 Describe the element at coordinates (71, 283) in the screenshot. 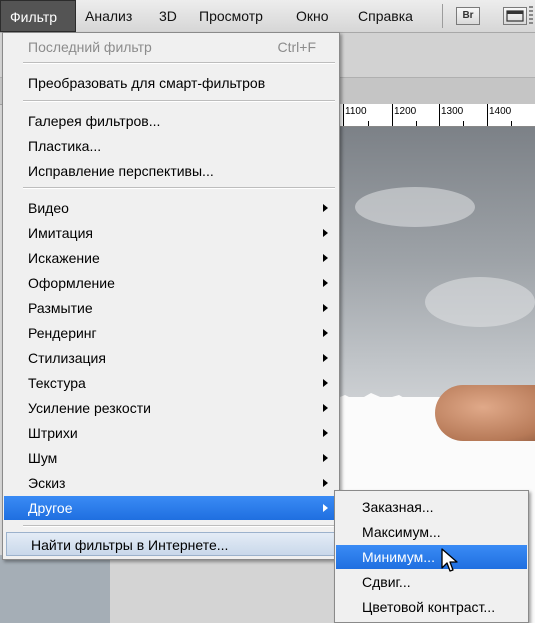

I see `menu-item-label: Оформление` at that location.